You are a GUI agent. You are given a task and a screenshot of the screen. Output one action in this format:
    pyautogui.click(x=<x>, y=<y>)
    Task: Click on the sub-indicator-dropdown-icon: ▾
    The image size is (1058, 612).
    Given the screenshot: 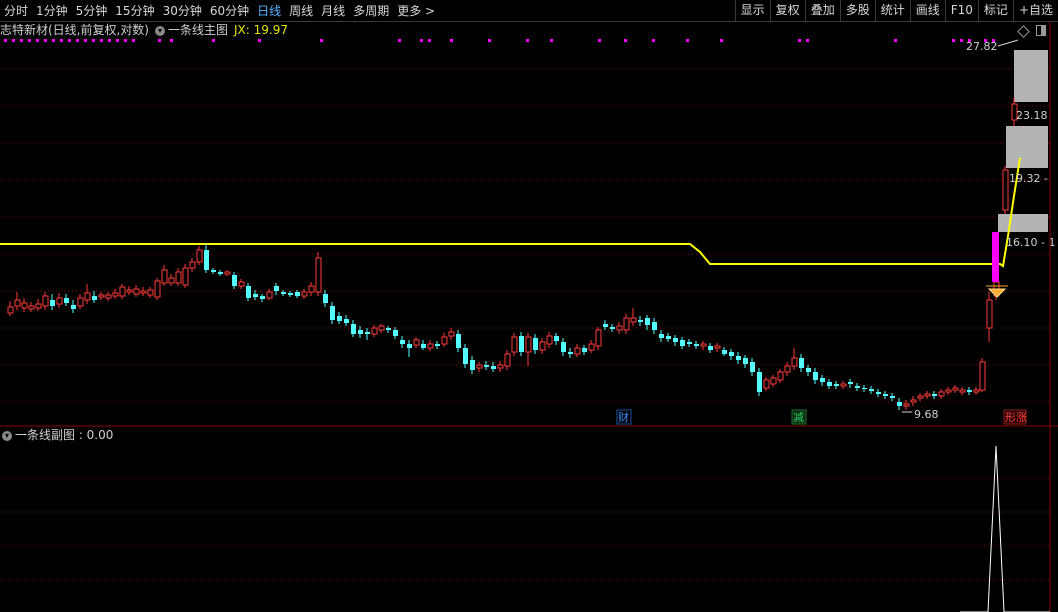 What is the action you would take?
    pyautogui.click(x=7, y=435)
    